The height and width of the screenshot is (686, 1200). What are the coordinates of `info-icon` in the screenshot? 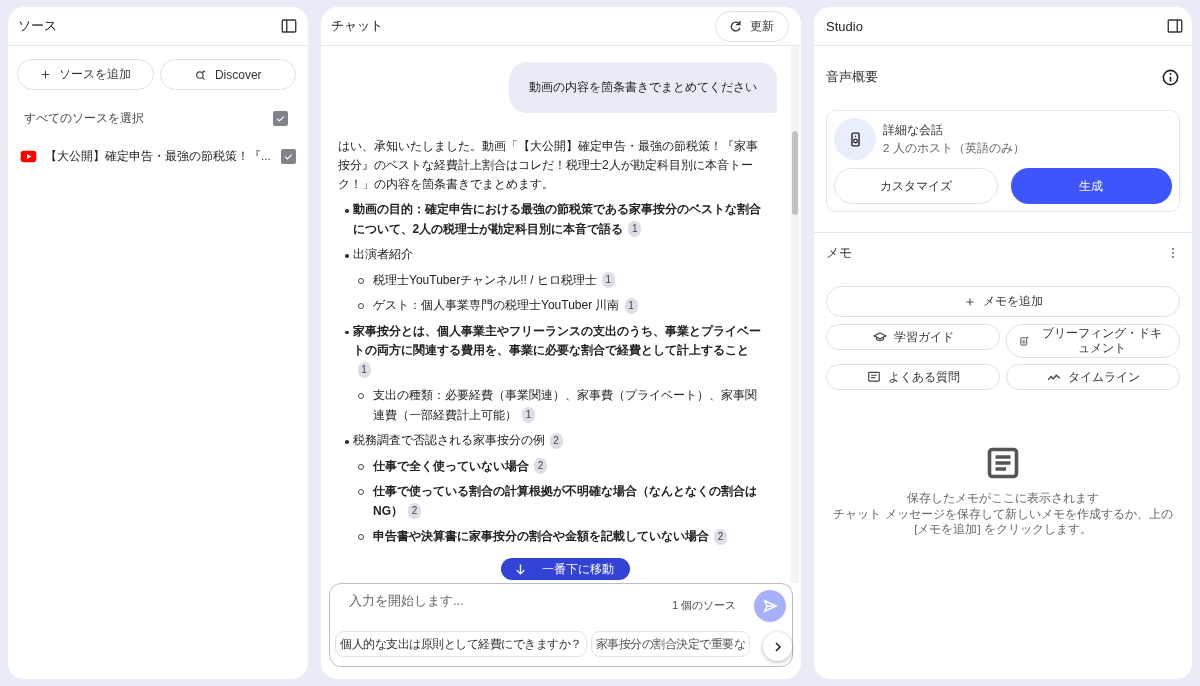 It's located at (1170, 77).